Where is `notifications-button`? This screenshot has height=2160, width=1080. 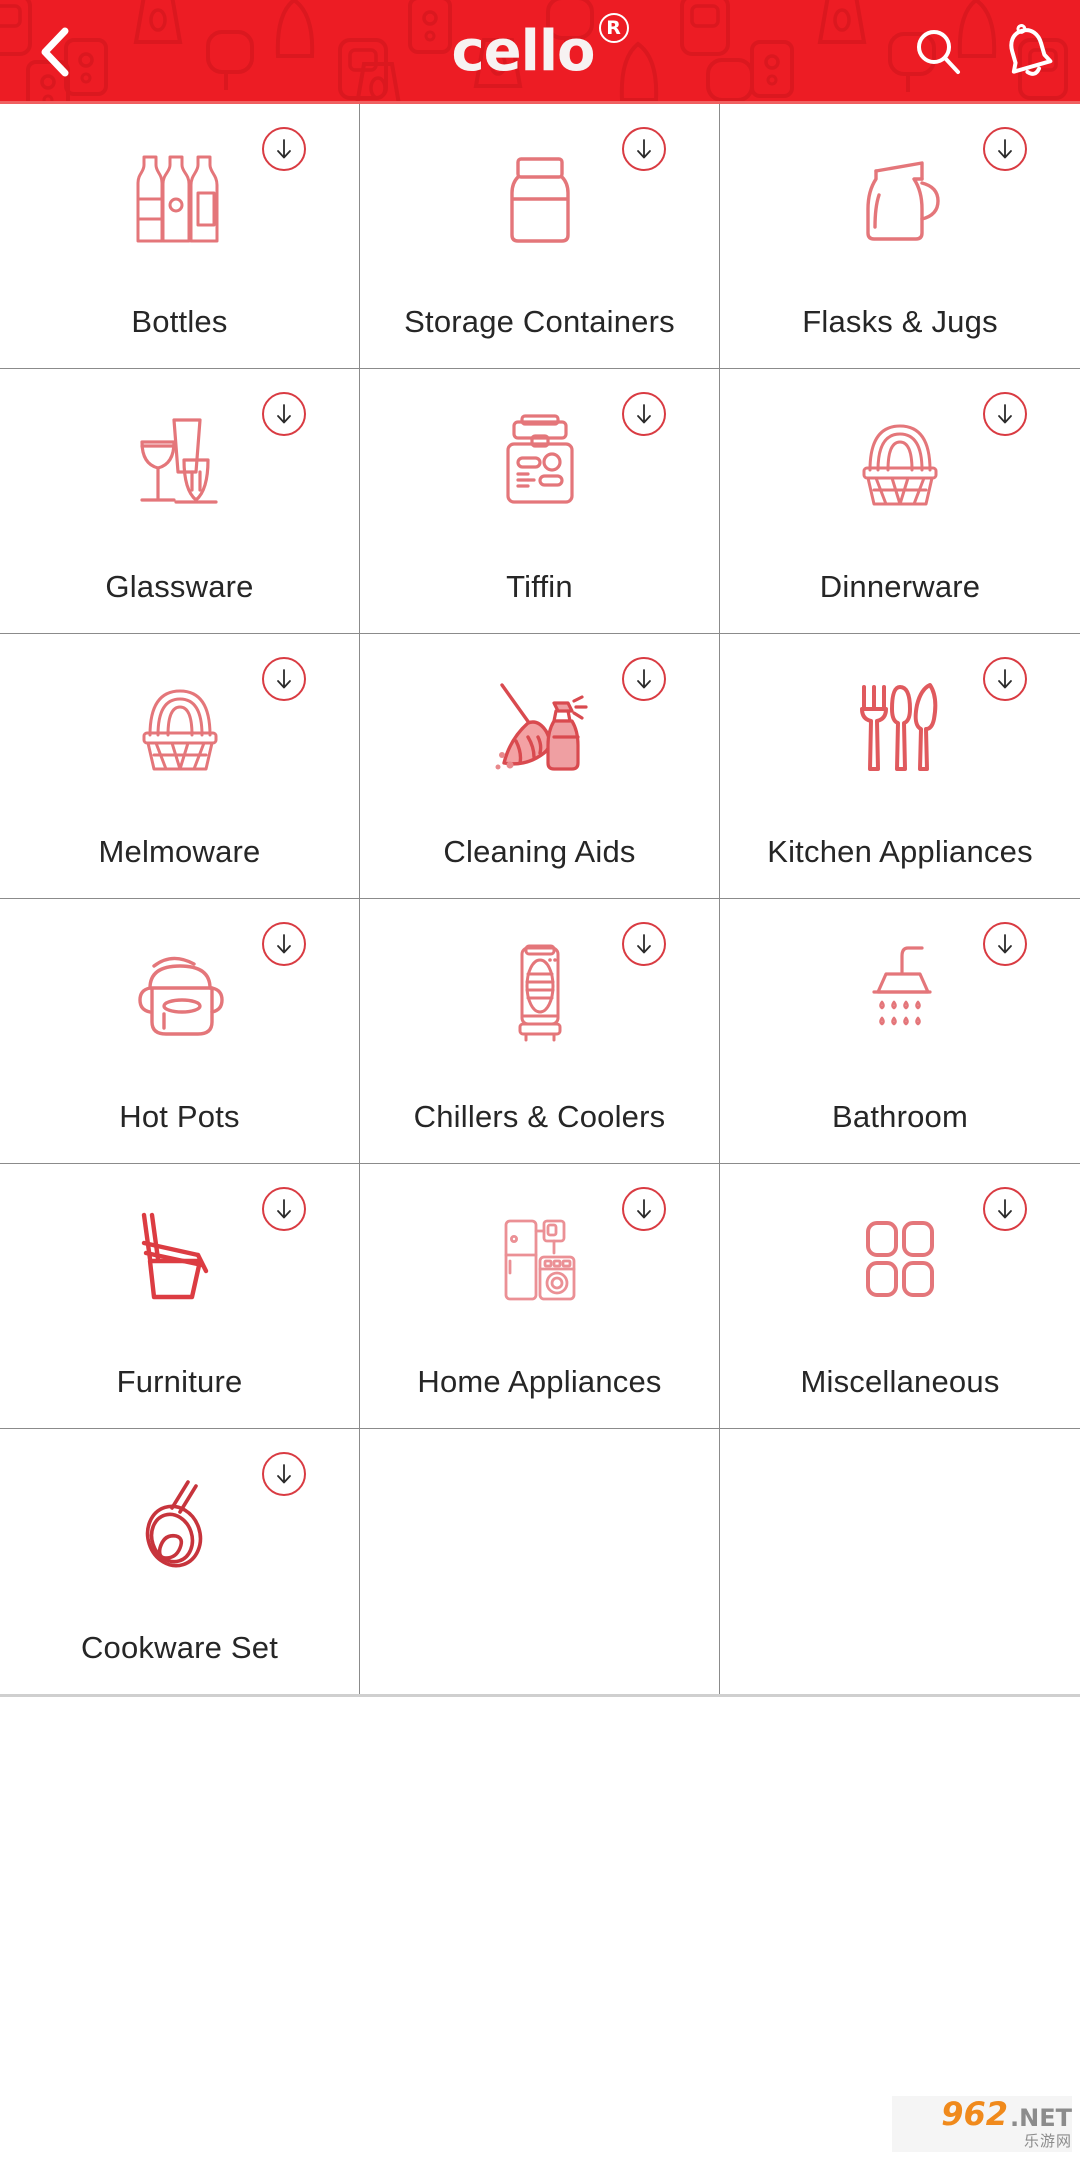
notifications-button is located at coordinates (1028, 52).